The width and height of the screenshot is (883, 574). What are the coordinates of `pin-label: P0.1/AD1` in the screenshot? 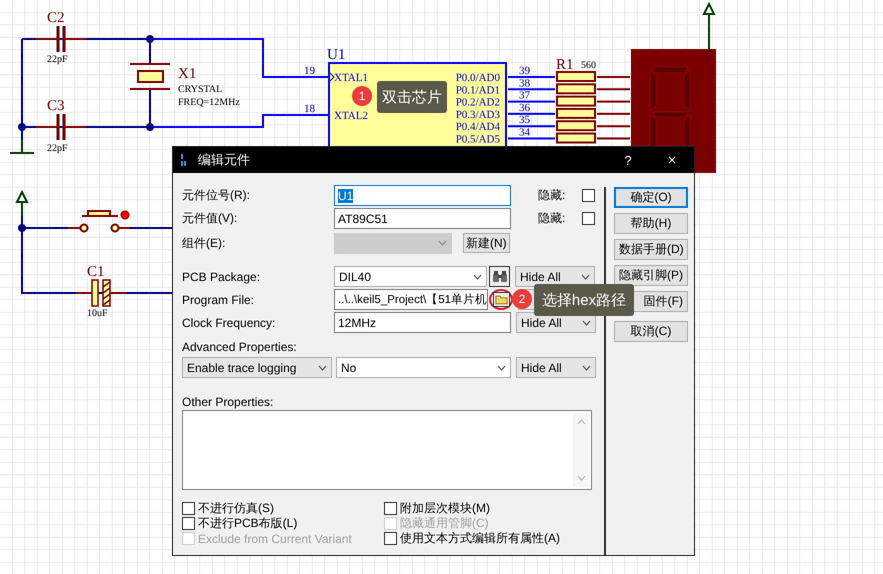 It's located at (478, 90).